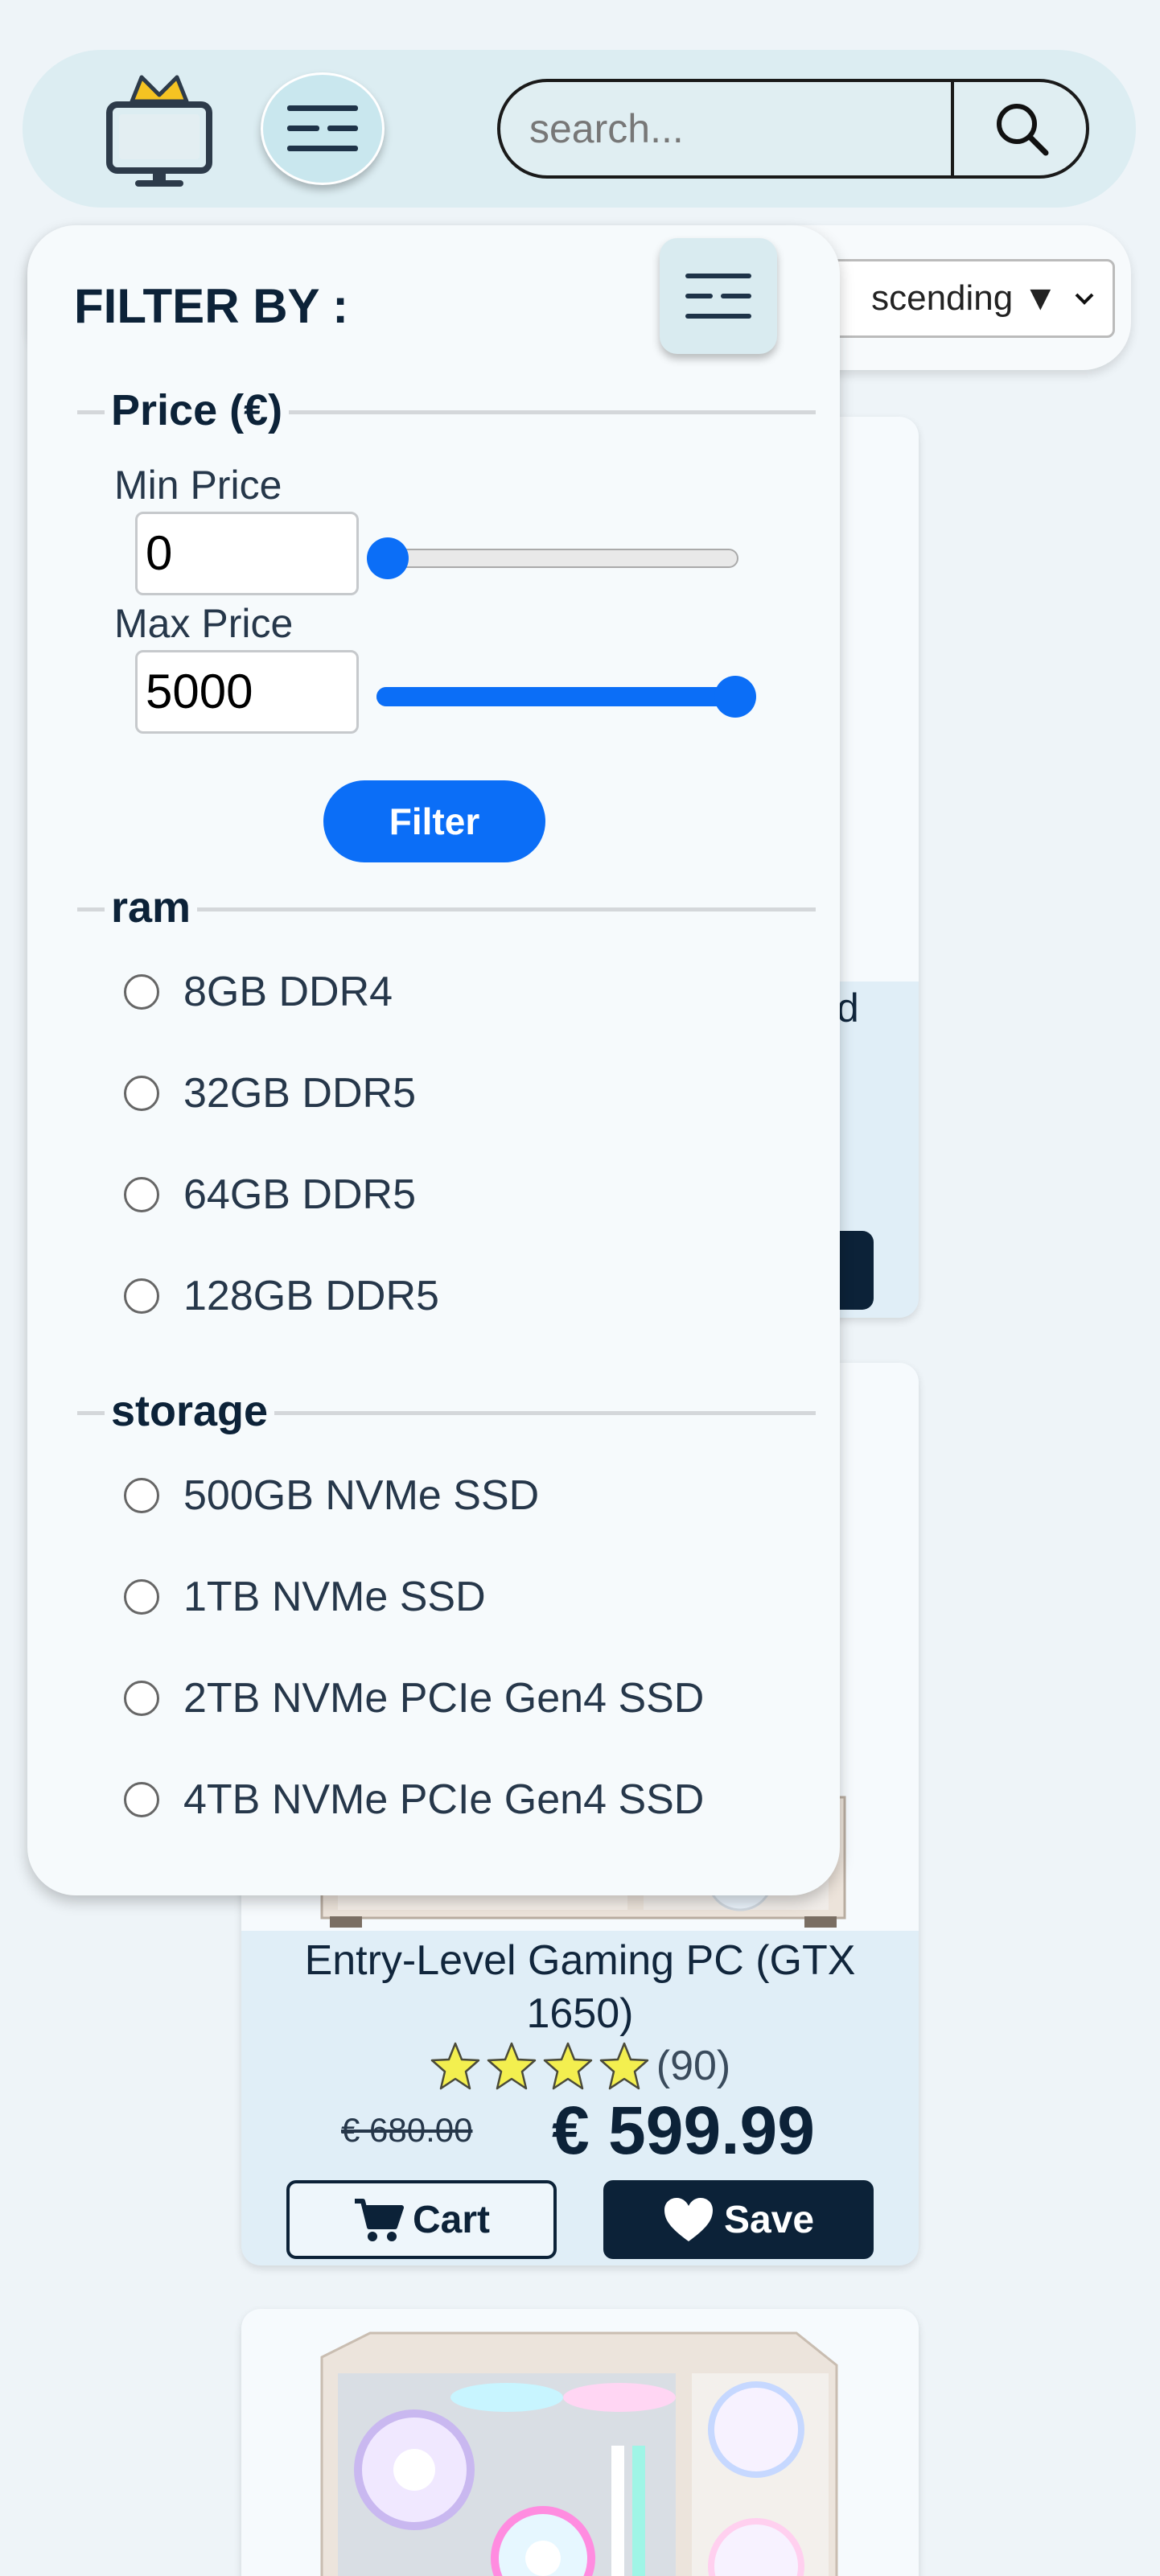 This screenshot has width=1160, height=2576. Describe the element at coordinates (557, 558) in the screenshot. I see `slider-track` at that location.